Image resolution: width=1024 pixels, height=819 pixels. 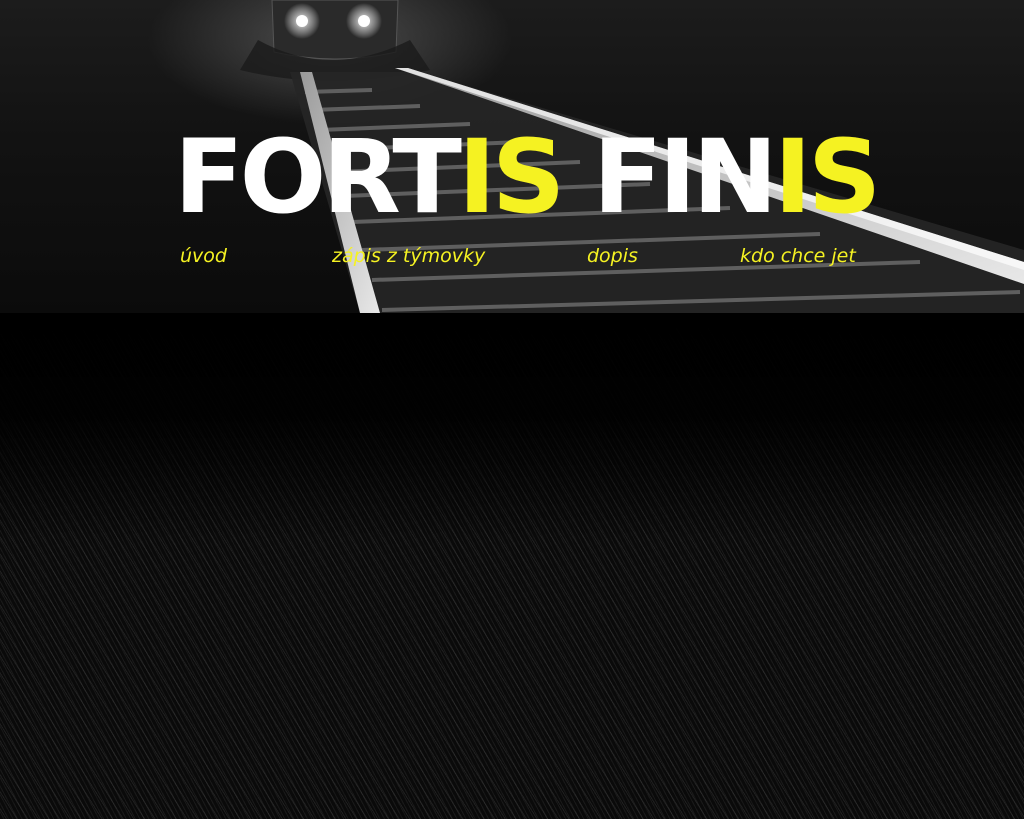 I want to click on nav-link-zapis-z-tymovky: zápis z týmovky, so click(x=408, y=256).